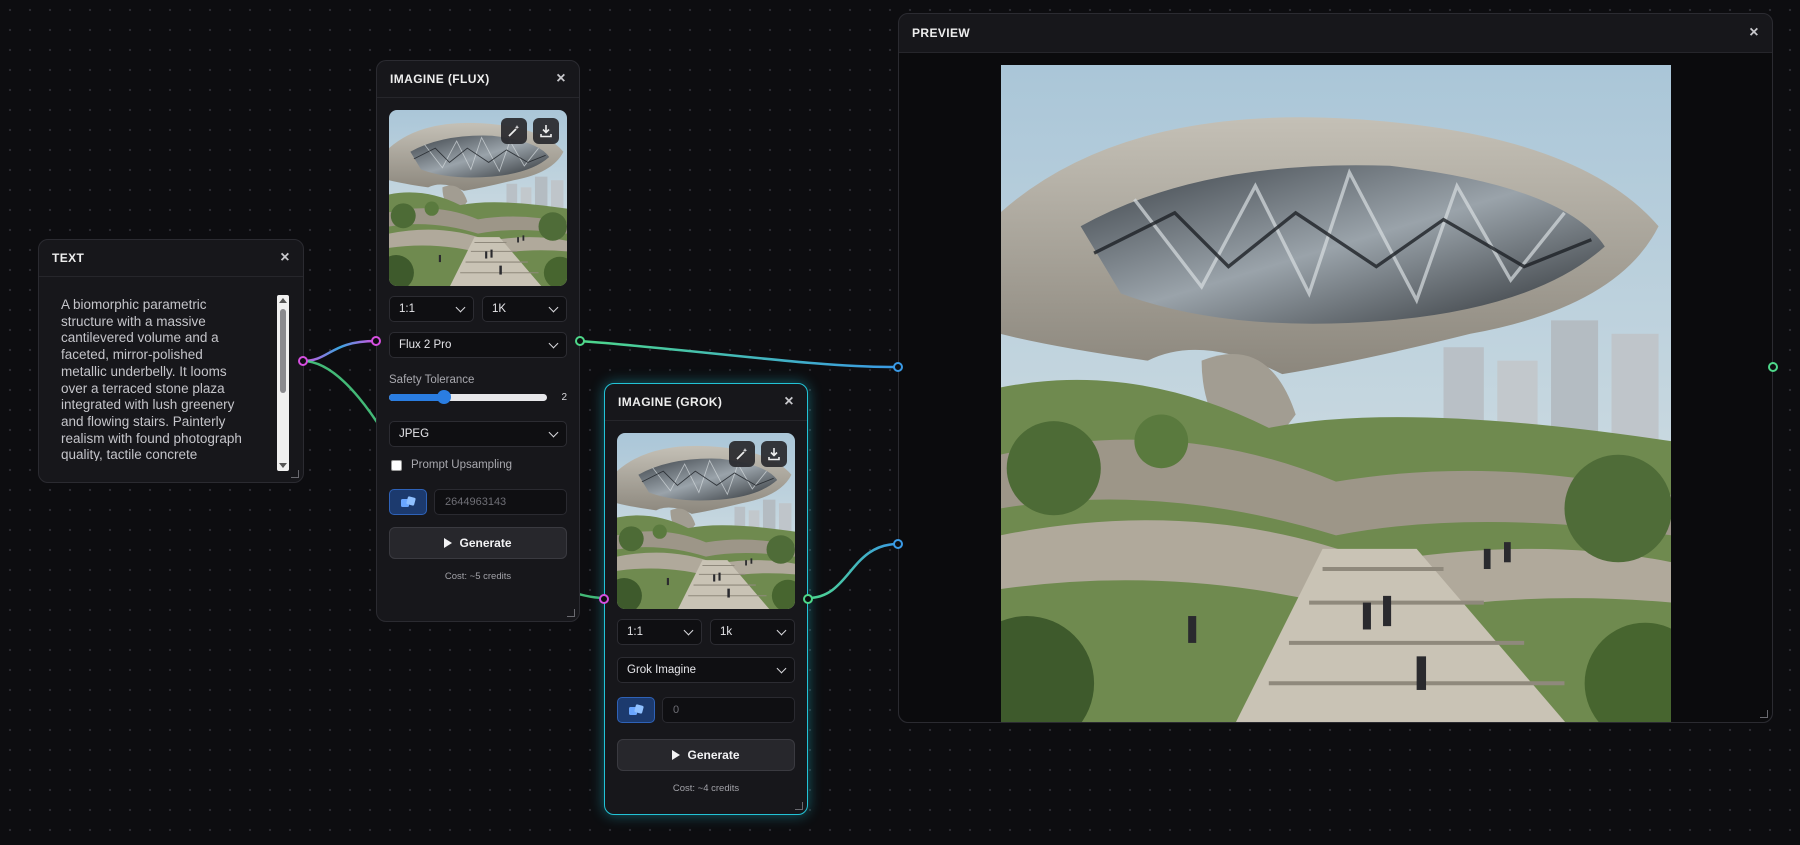  What do you see at coordinates (283, 300) in the screenshot?
I see `scroll-up-arrow-icon` at bounding box center [283, 300].